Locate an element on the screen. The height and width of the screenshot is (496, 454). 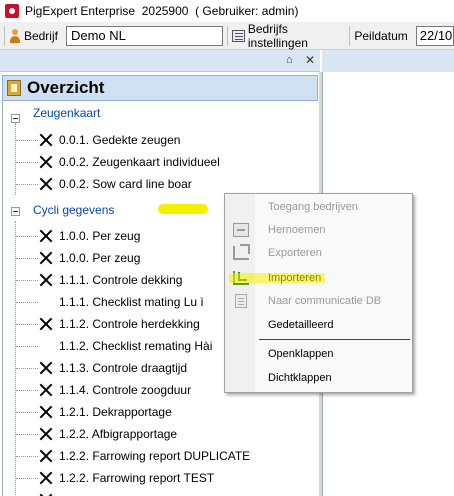
tree-item-label: 0.0.1. Gedekte zeugen is located at coordinates (120, 140).